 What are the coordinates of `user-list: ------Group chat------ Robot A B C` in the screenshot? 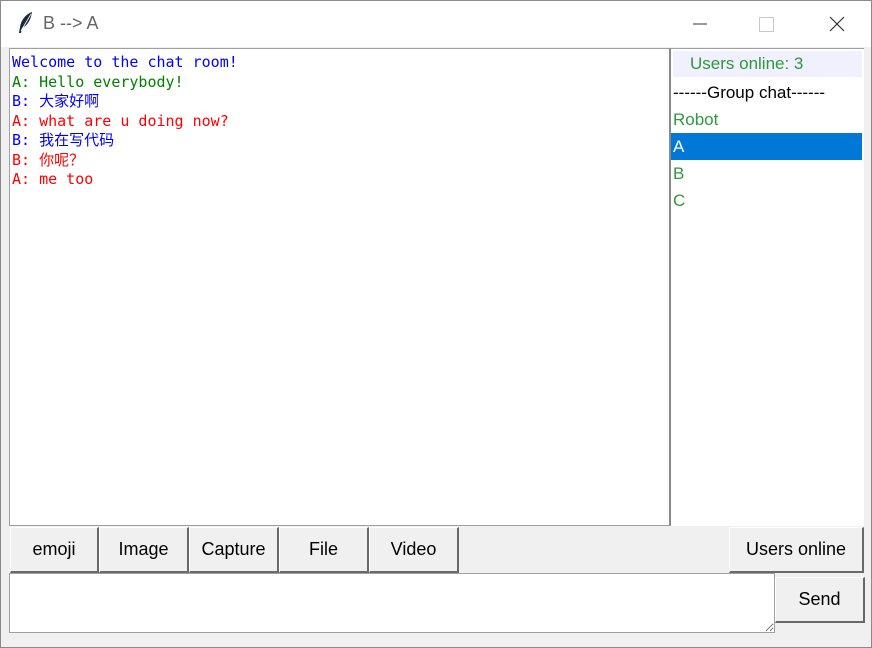 It's located at (766, 146).